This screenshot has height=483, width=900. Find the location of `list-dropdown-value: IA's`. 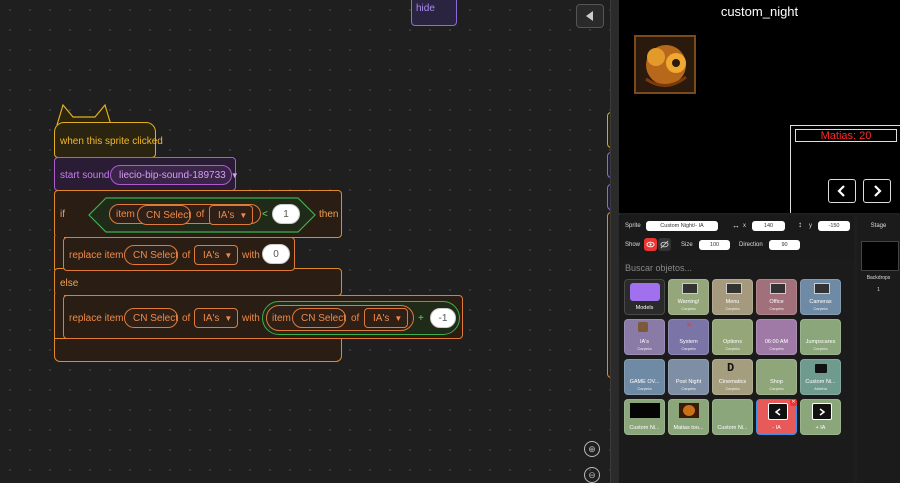

list-dropdown-value: IA's is located at coordinates (381, 318).